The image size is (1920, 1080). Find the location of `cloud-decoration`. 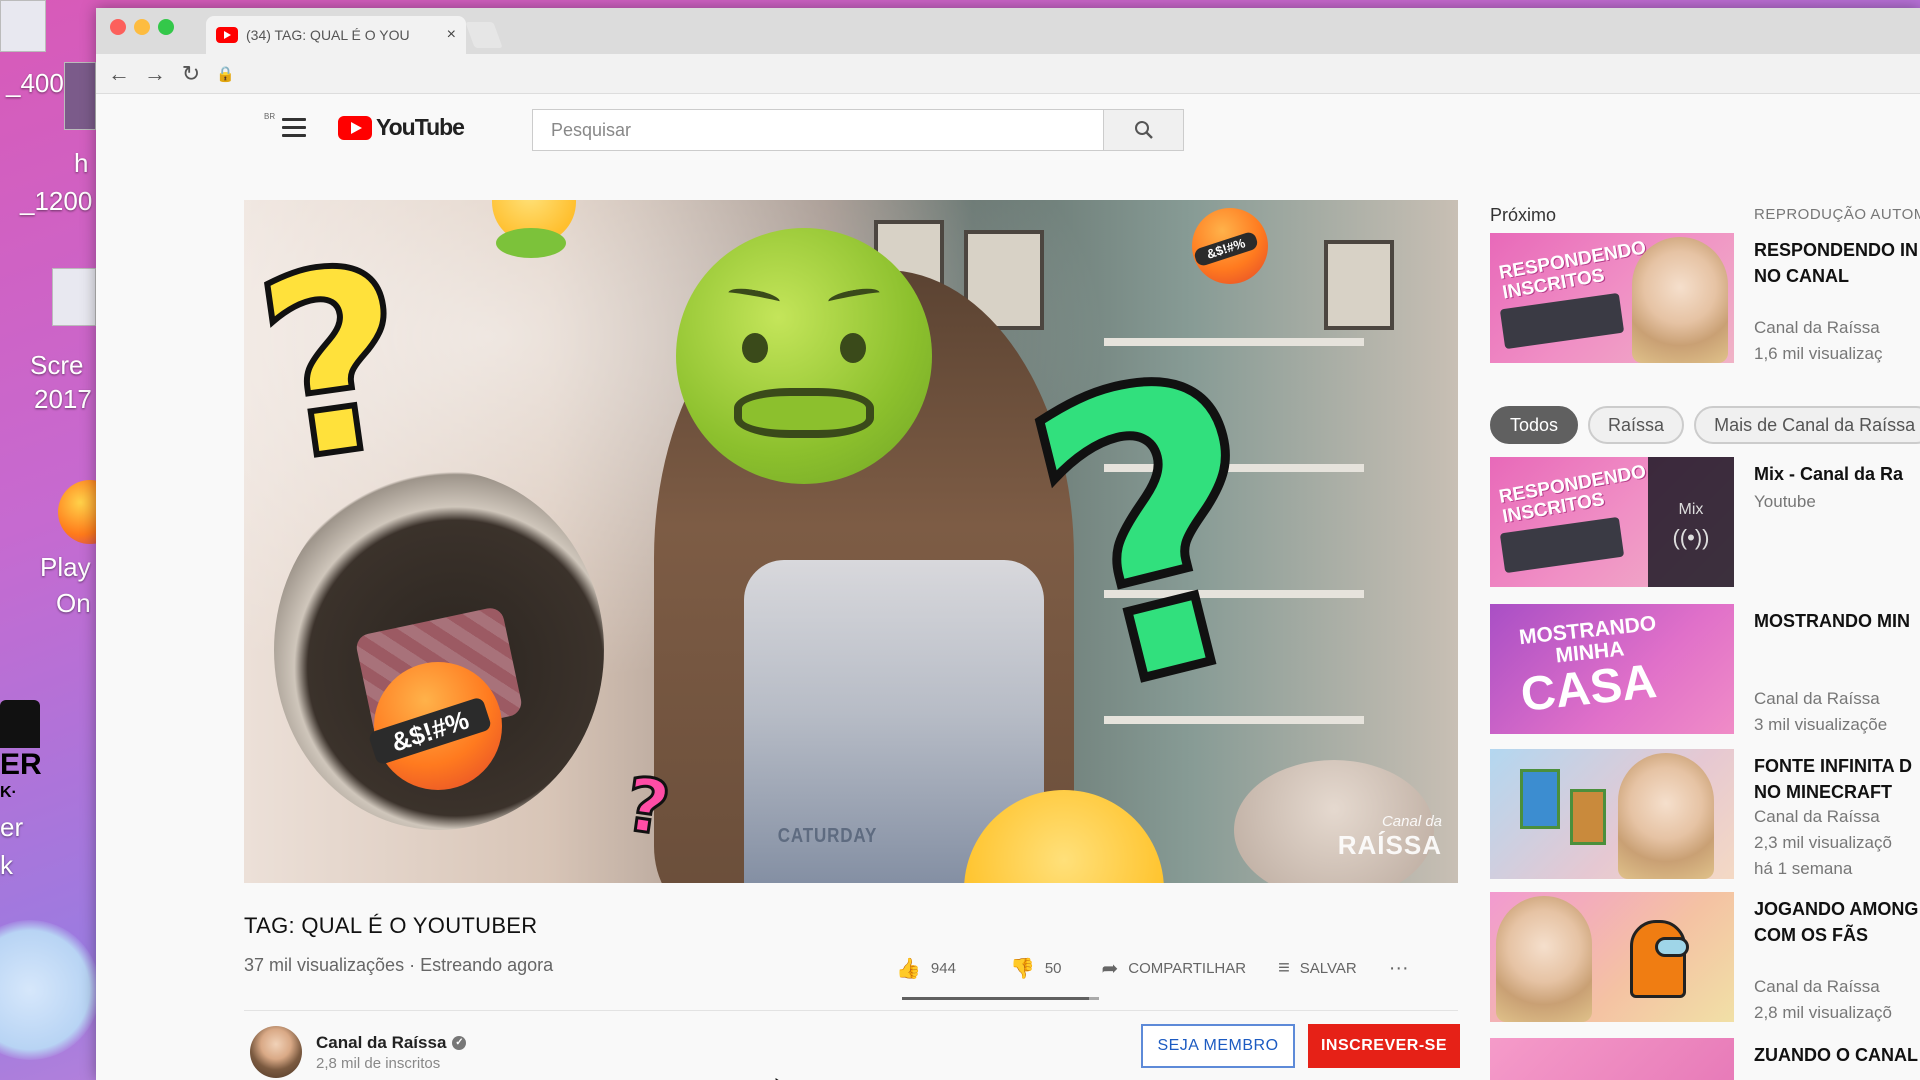

cloud-decoration is located at coordinates (50, 990).